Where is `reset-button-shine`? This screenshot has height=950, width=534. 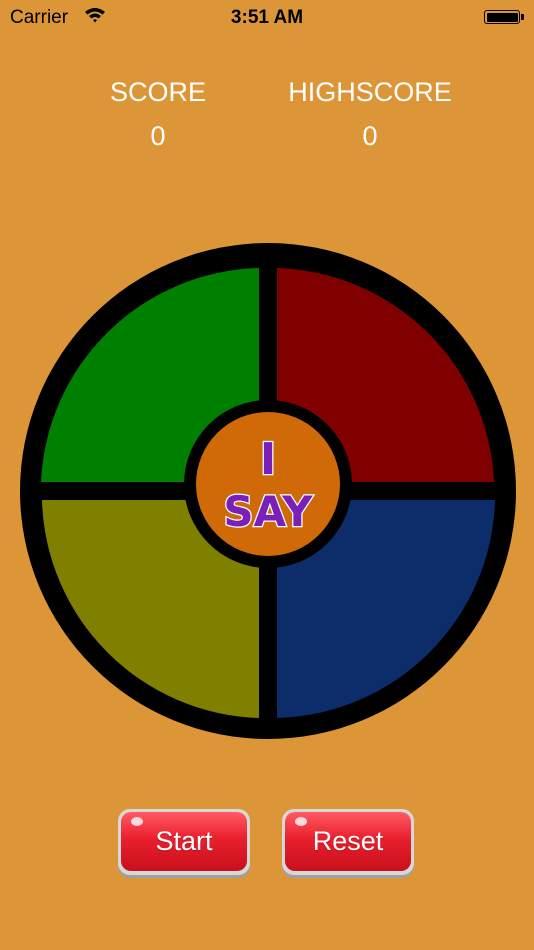 reset-button-shine is located at coordinates (301, 821).